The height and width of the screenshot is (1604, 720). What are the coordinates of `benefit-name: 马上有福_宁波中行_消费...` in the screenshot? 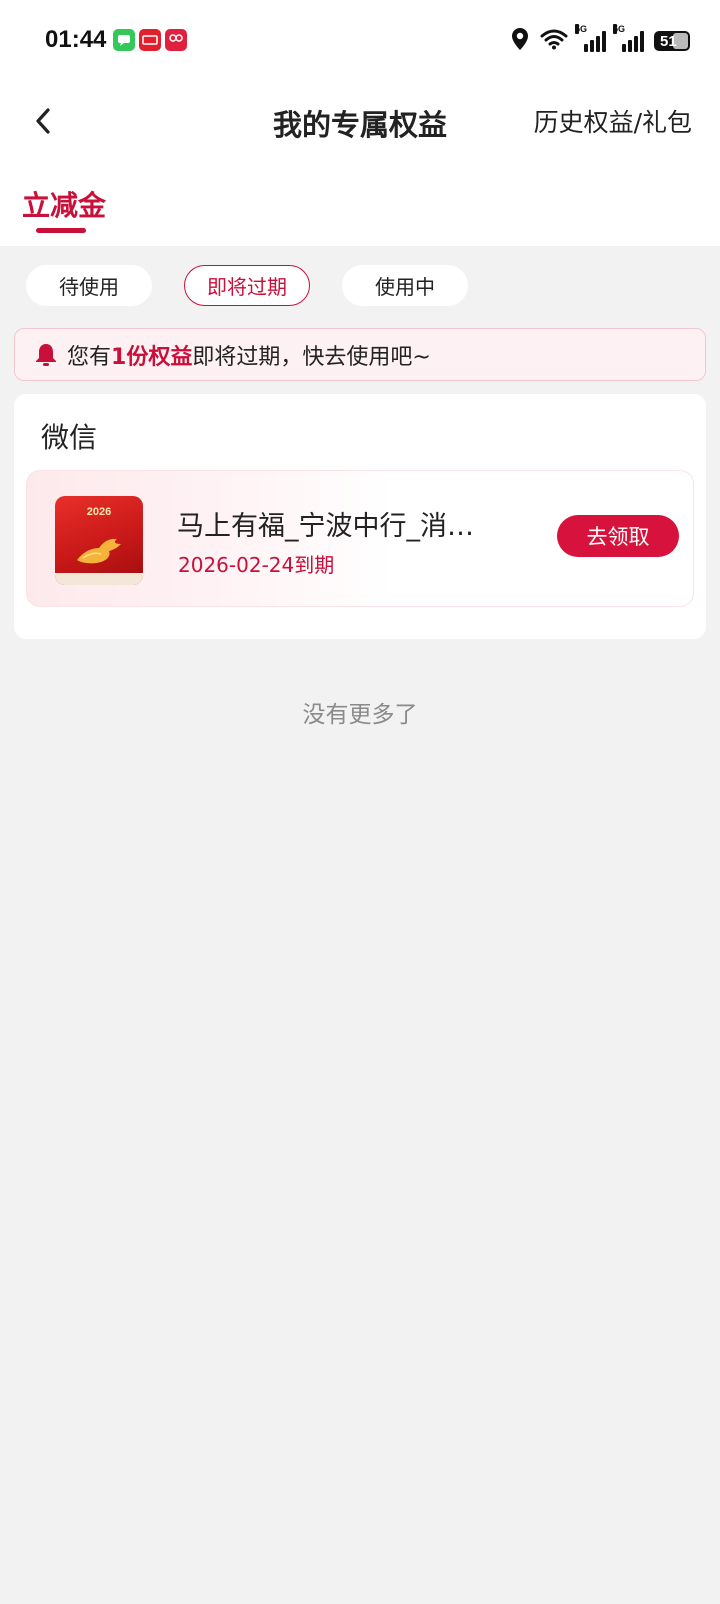 It's located at (337, 526).